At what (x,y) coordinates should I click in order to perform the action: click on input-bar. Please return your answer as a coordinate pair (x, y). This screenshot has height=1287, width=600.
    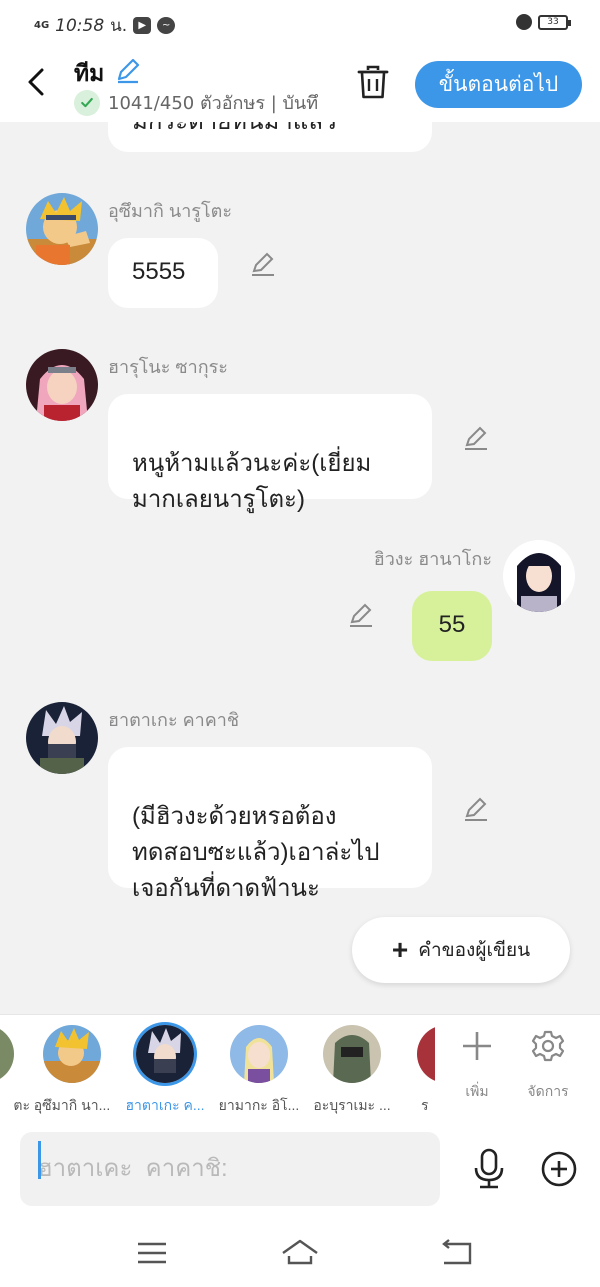
    Looking at the image, I should click on (300, 1171).